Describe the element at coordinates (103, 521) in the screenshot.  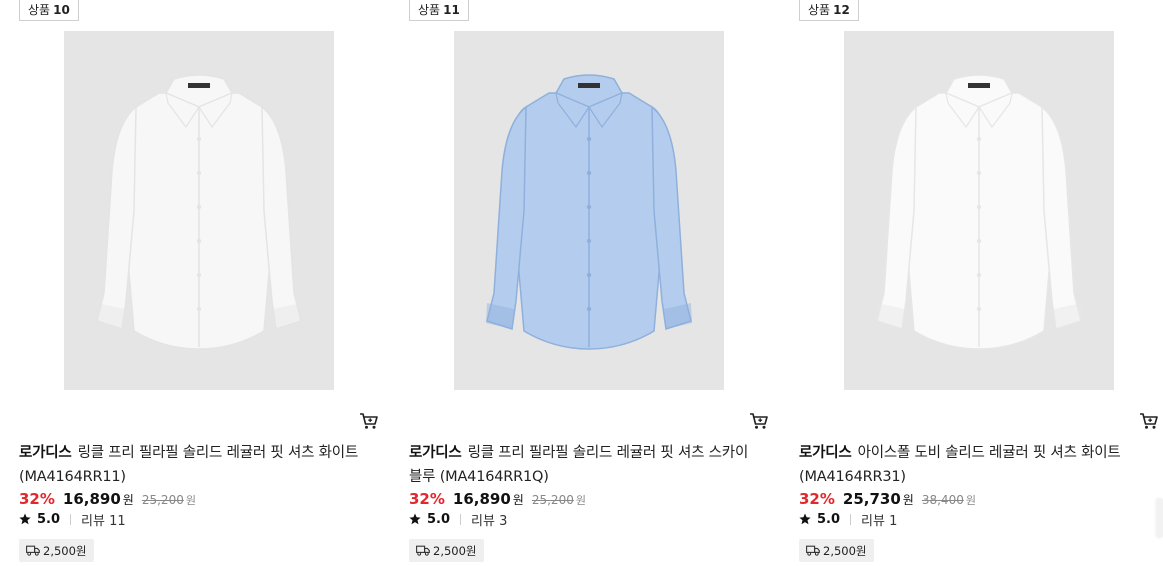
I see `review-count: 리뷰 11` at that location.